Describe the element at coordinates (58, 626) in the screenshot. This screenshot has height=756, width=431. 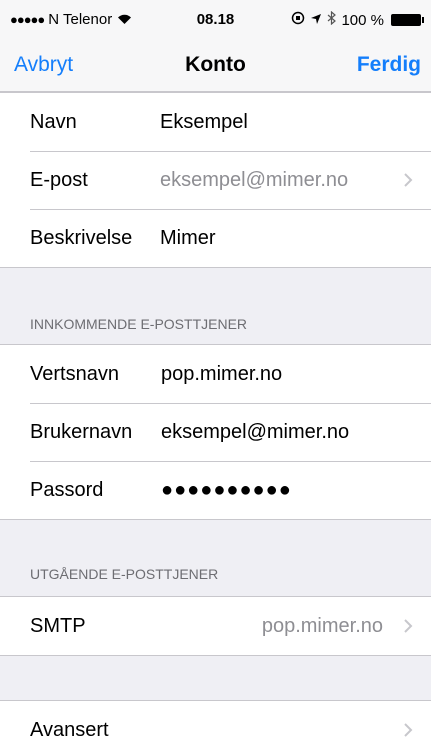
I see `smtp-label: SMTP` at that location.